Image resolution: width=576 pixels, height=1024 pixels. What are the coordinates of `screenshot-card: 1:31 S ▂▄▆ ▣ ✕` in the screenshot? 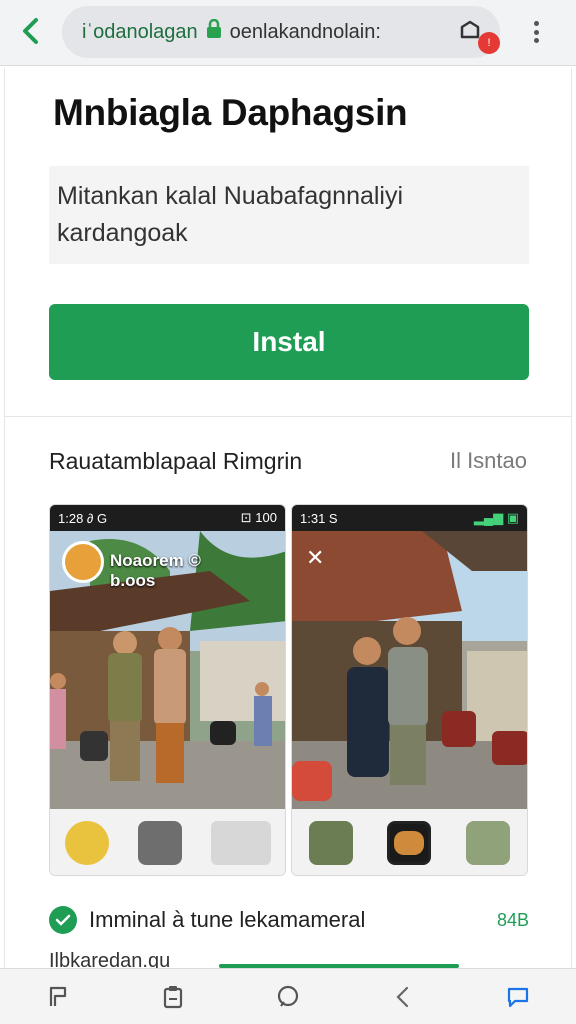 It's located at (409, 690).